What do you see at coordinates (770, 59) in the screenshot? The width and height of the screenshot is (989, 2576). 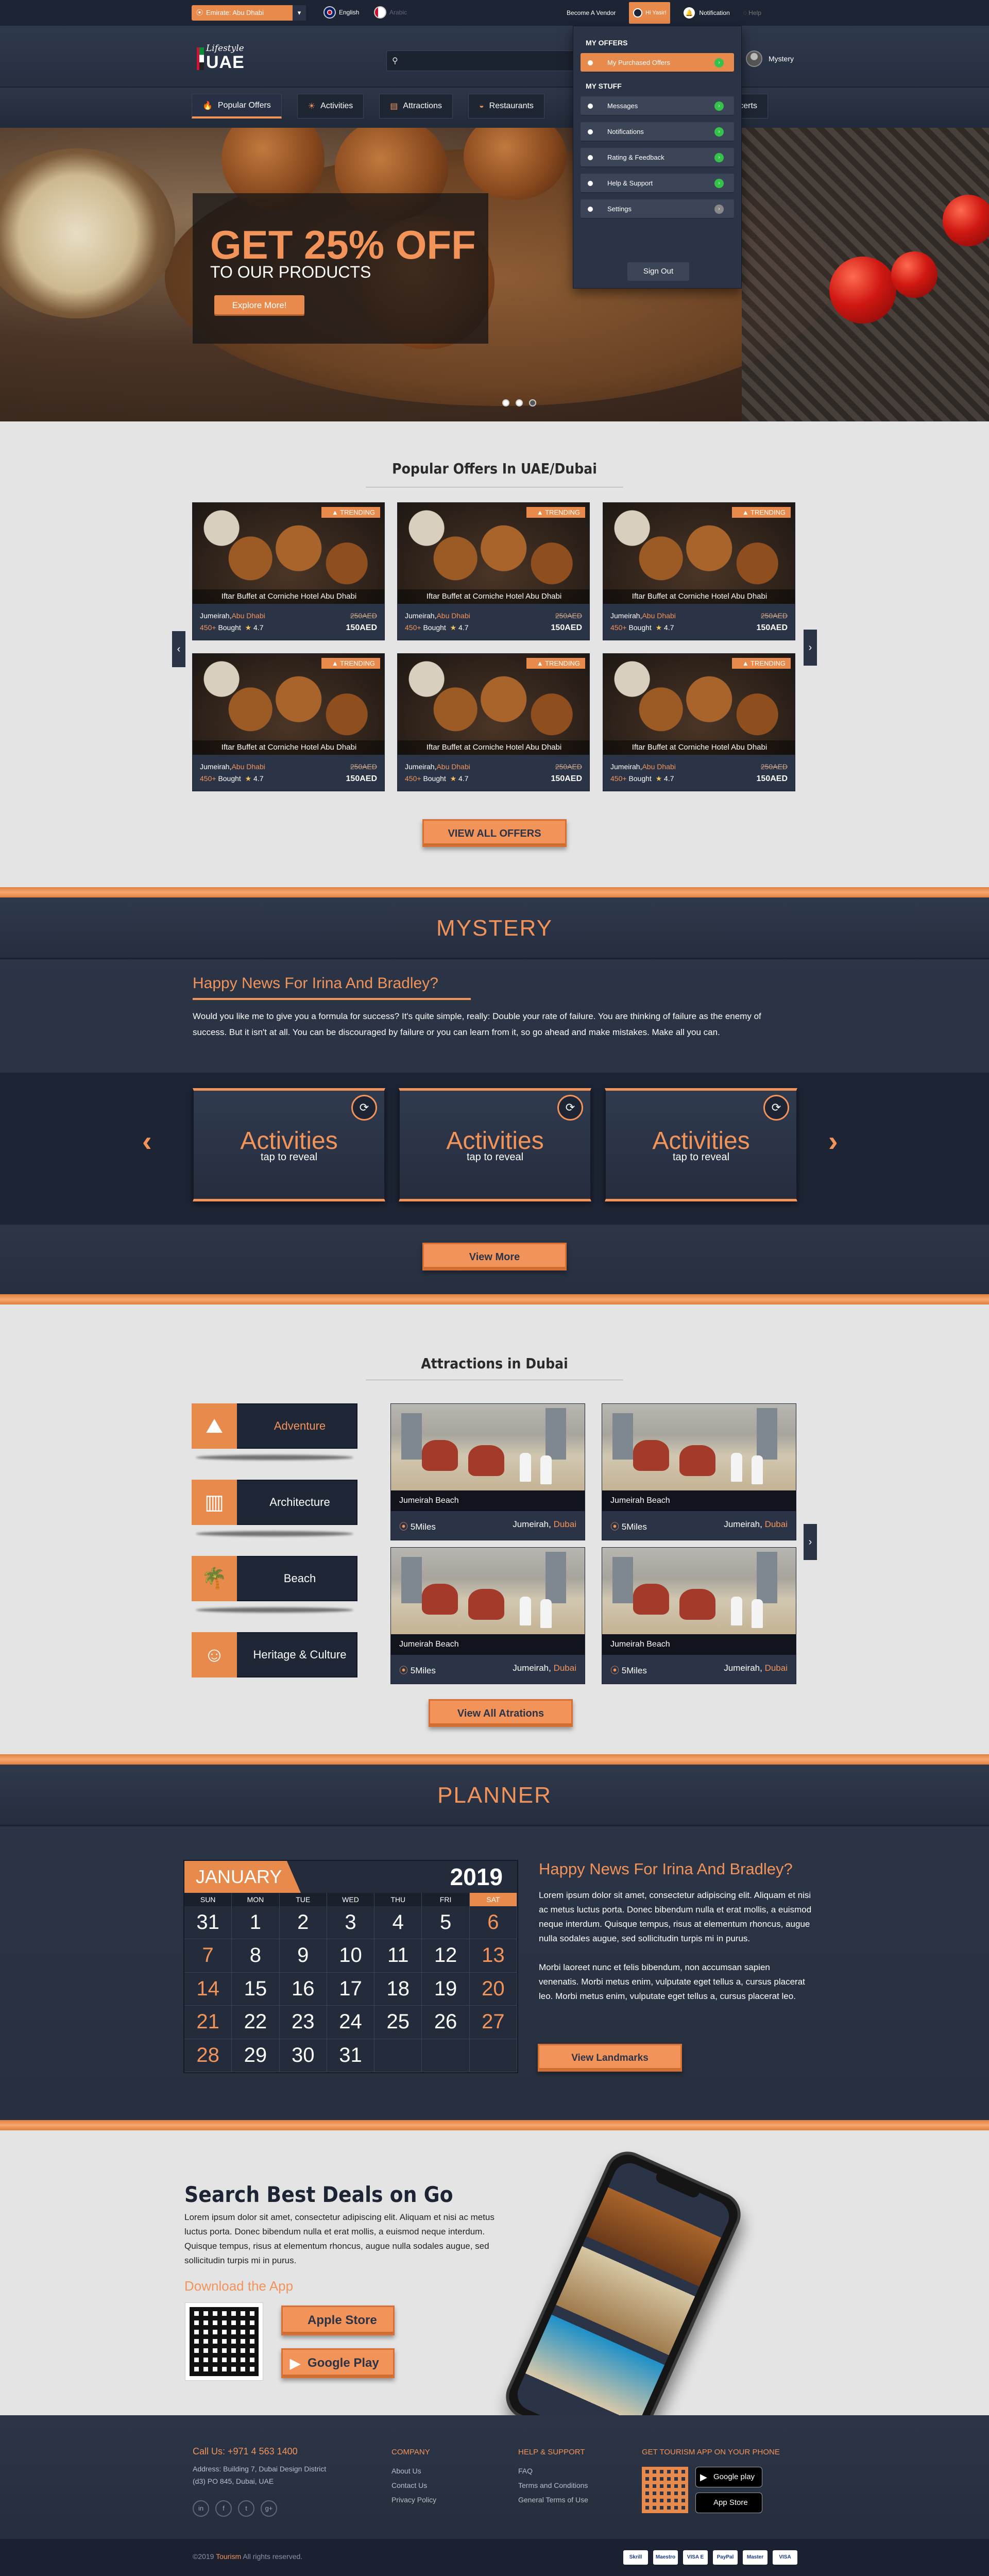 I see `profile-menu: Mystery` at bounding box center [770, 59].